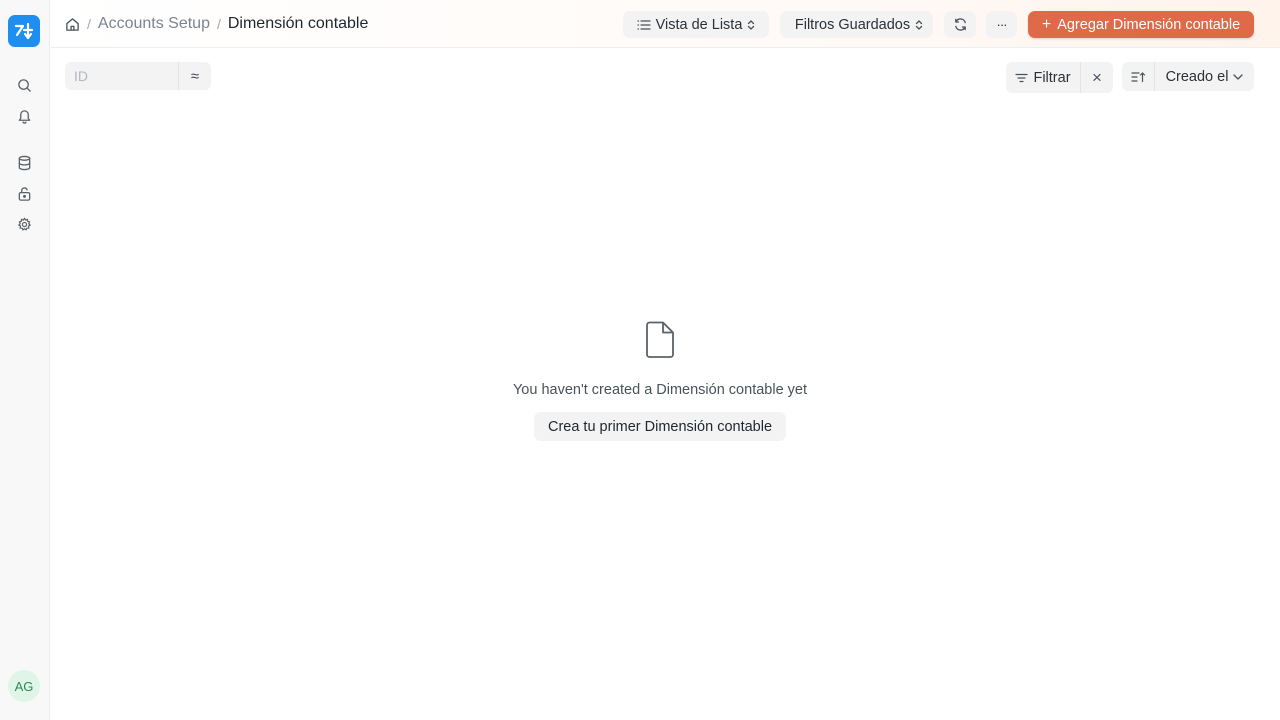  Describe the element at coordinates (24, 194) in the screenshot. I see `lock-icon` at that location.